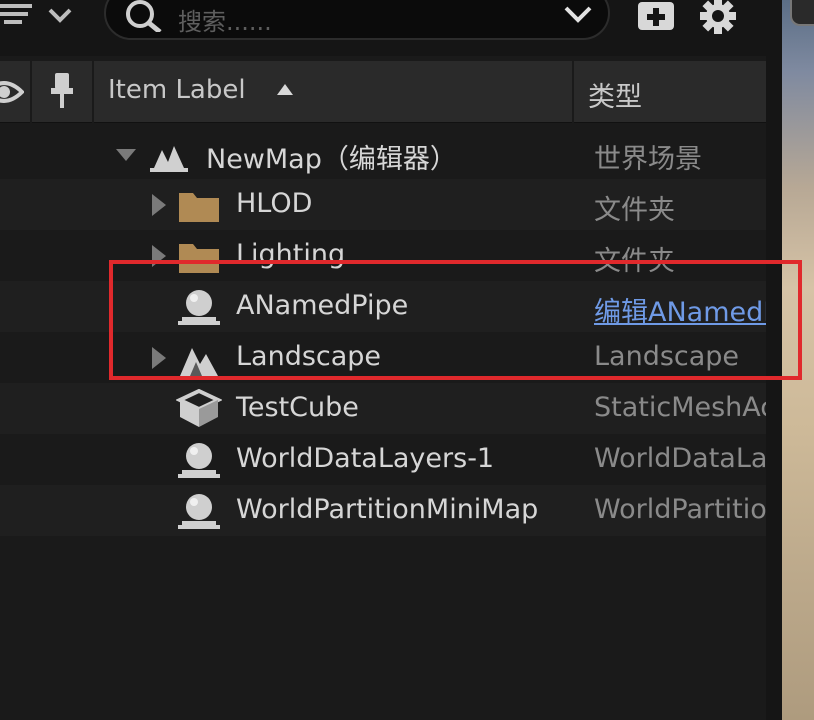 This screenshot has width=814, height=720. I want to click on tree-row-label: WorldPartitionMiniMap, so click(387, 509).